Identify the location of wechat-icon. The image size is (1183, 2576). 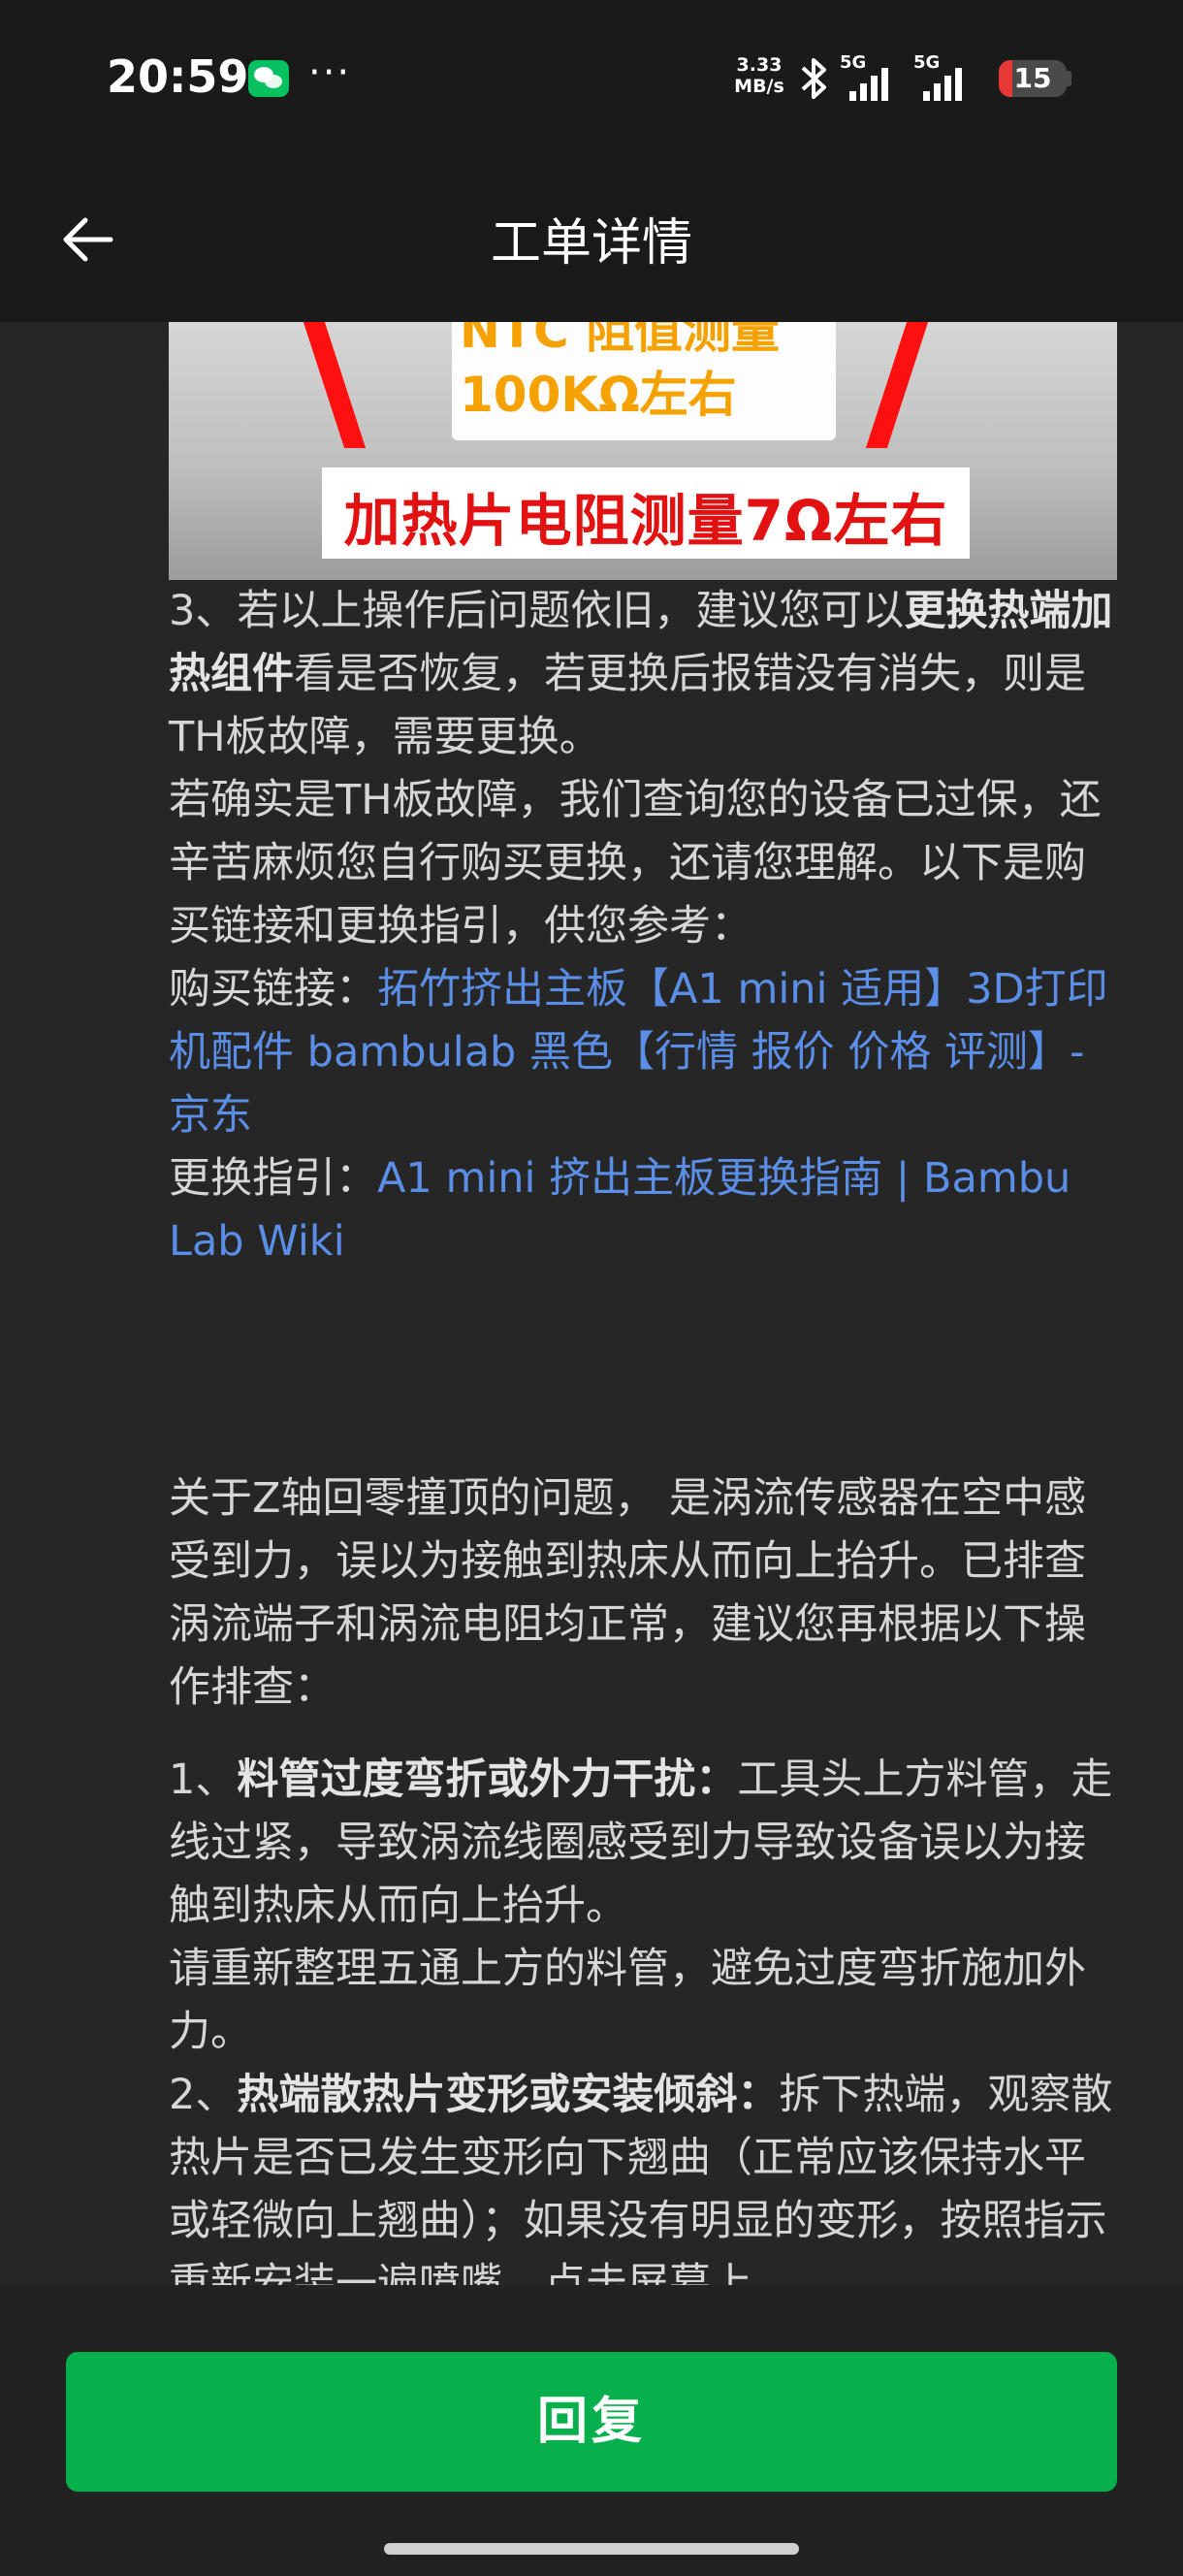
(268, 78).